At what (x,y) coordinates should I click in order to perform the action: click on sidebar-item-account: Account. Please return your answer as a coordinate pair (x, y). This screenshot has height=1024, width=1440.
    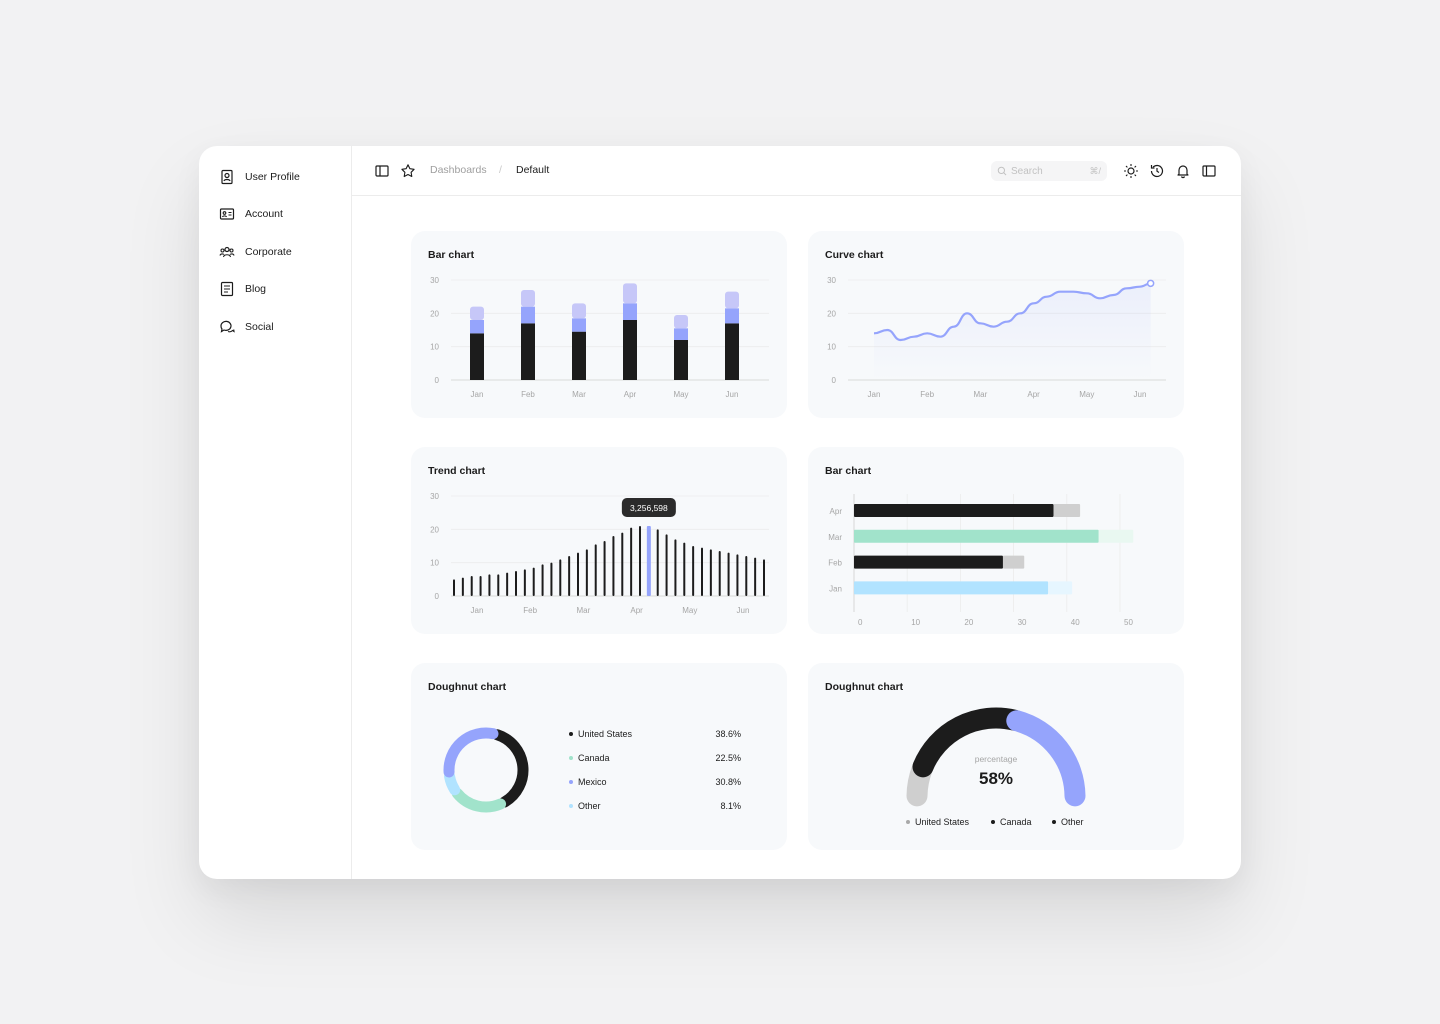
    Looking at the image, I should click on (251, 214).